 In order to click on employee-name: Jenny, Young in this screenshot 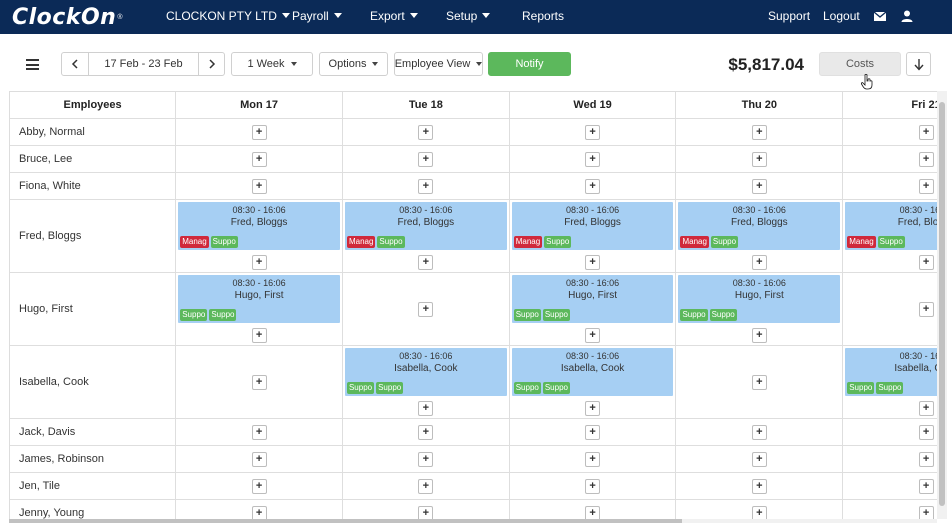, I will do `click(93, 509)`.